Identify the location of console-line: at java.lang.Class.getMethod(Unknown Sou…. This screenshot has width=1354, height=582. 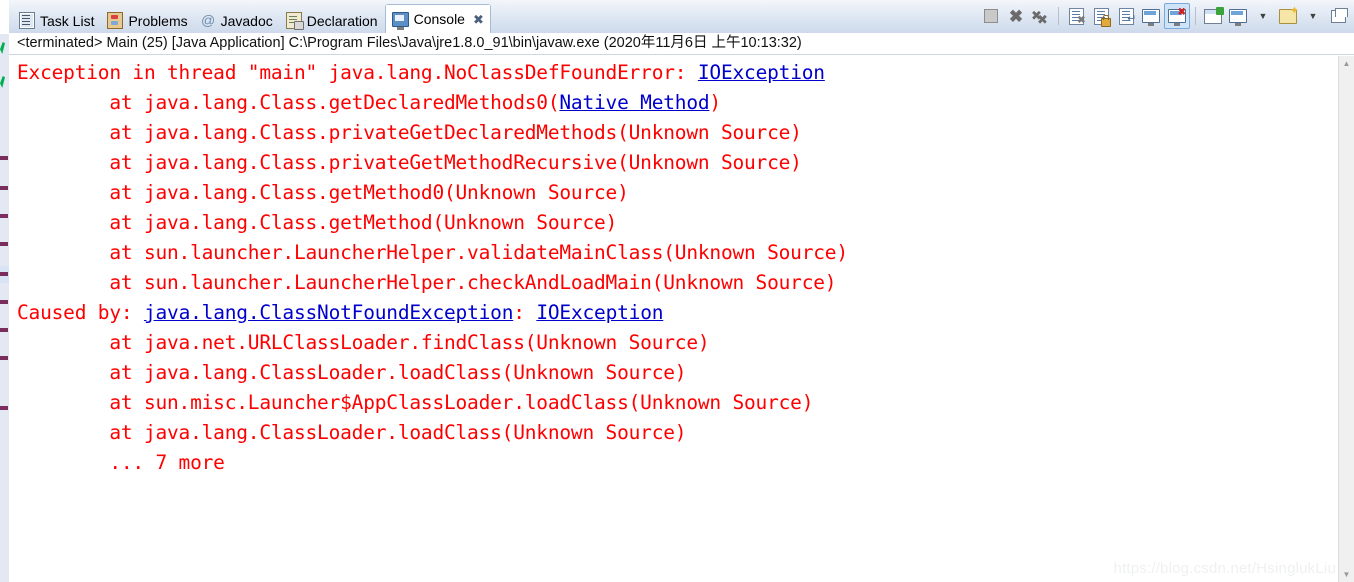
(678, 223).